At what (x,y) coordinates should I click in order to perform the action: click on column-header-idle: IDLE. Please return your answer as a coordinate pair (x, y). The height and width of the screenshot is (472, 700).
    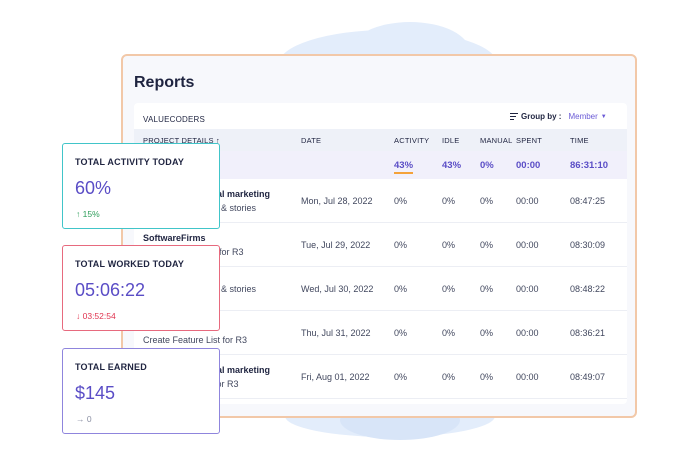
    Looking at the image, I should click on (450, 140).